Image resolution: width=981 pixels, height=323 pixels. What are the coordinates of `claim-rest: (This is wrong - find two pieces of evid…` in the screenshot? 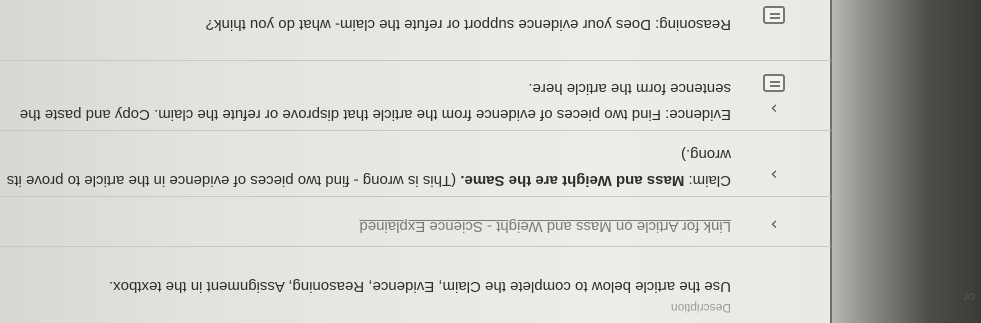 It's located at (233, 180).